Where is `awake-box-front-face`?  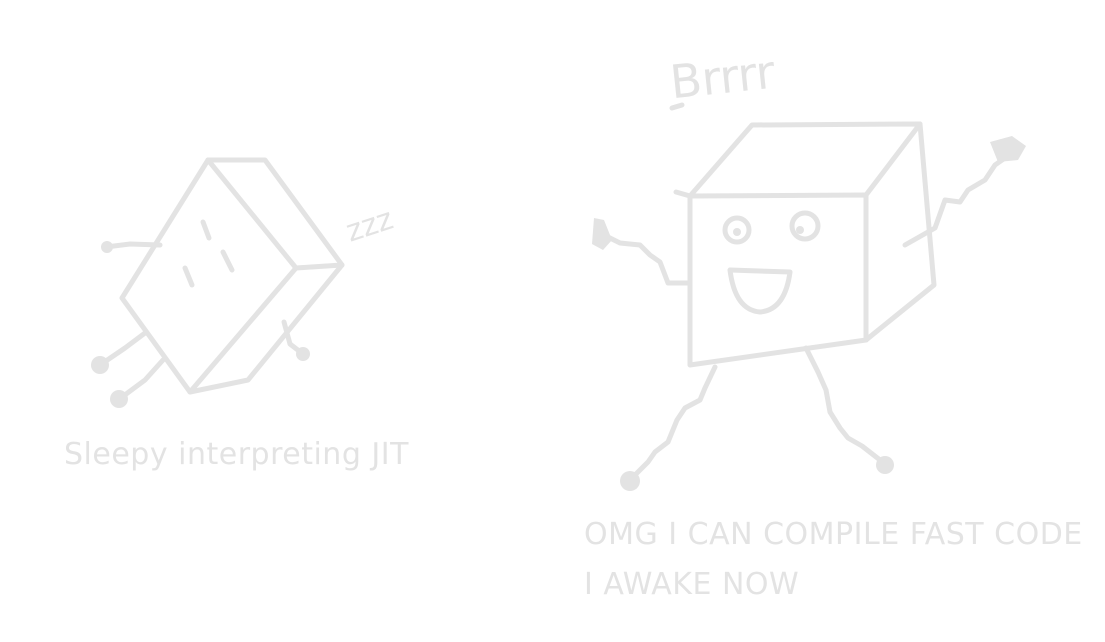 awake-box-front-face is located at coordinates (778, 280).